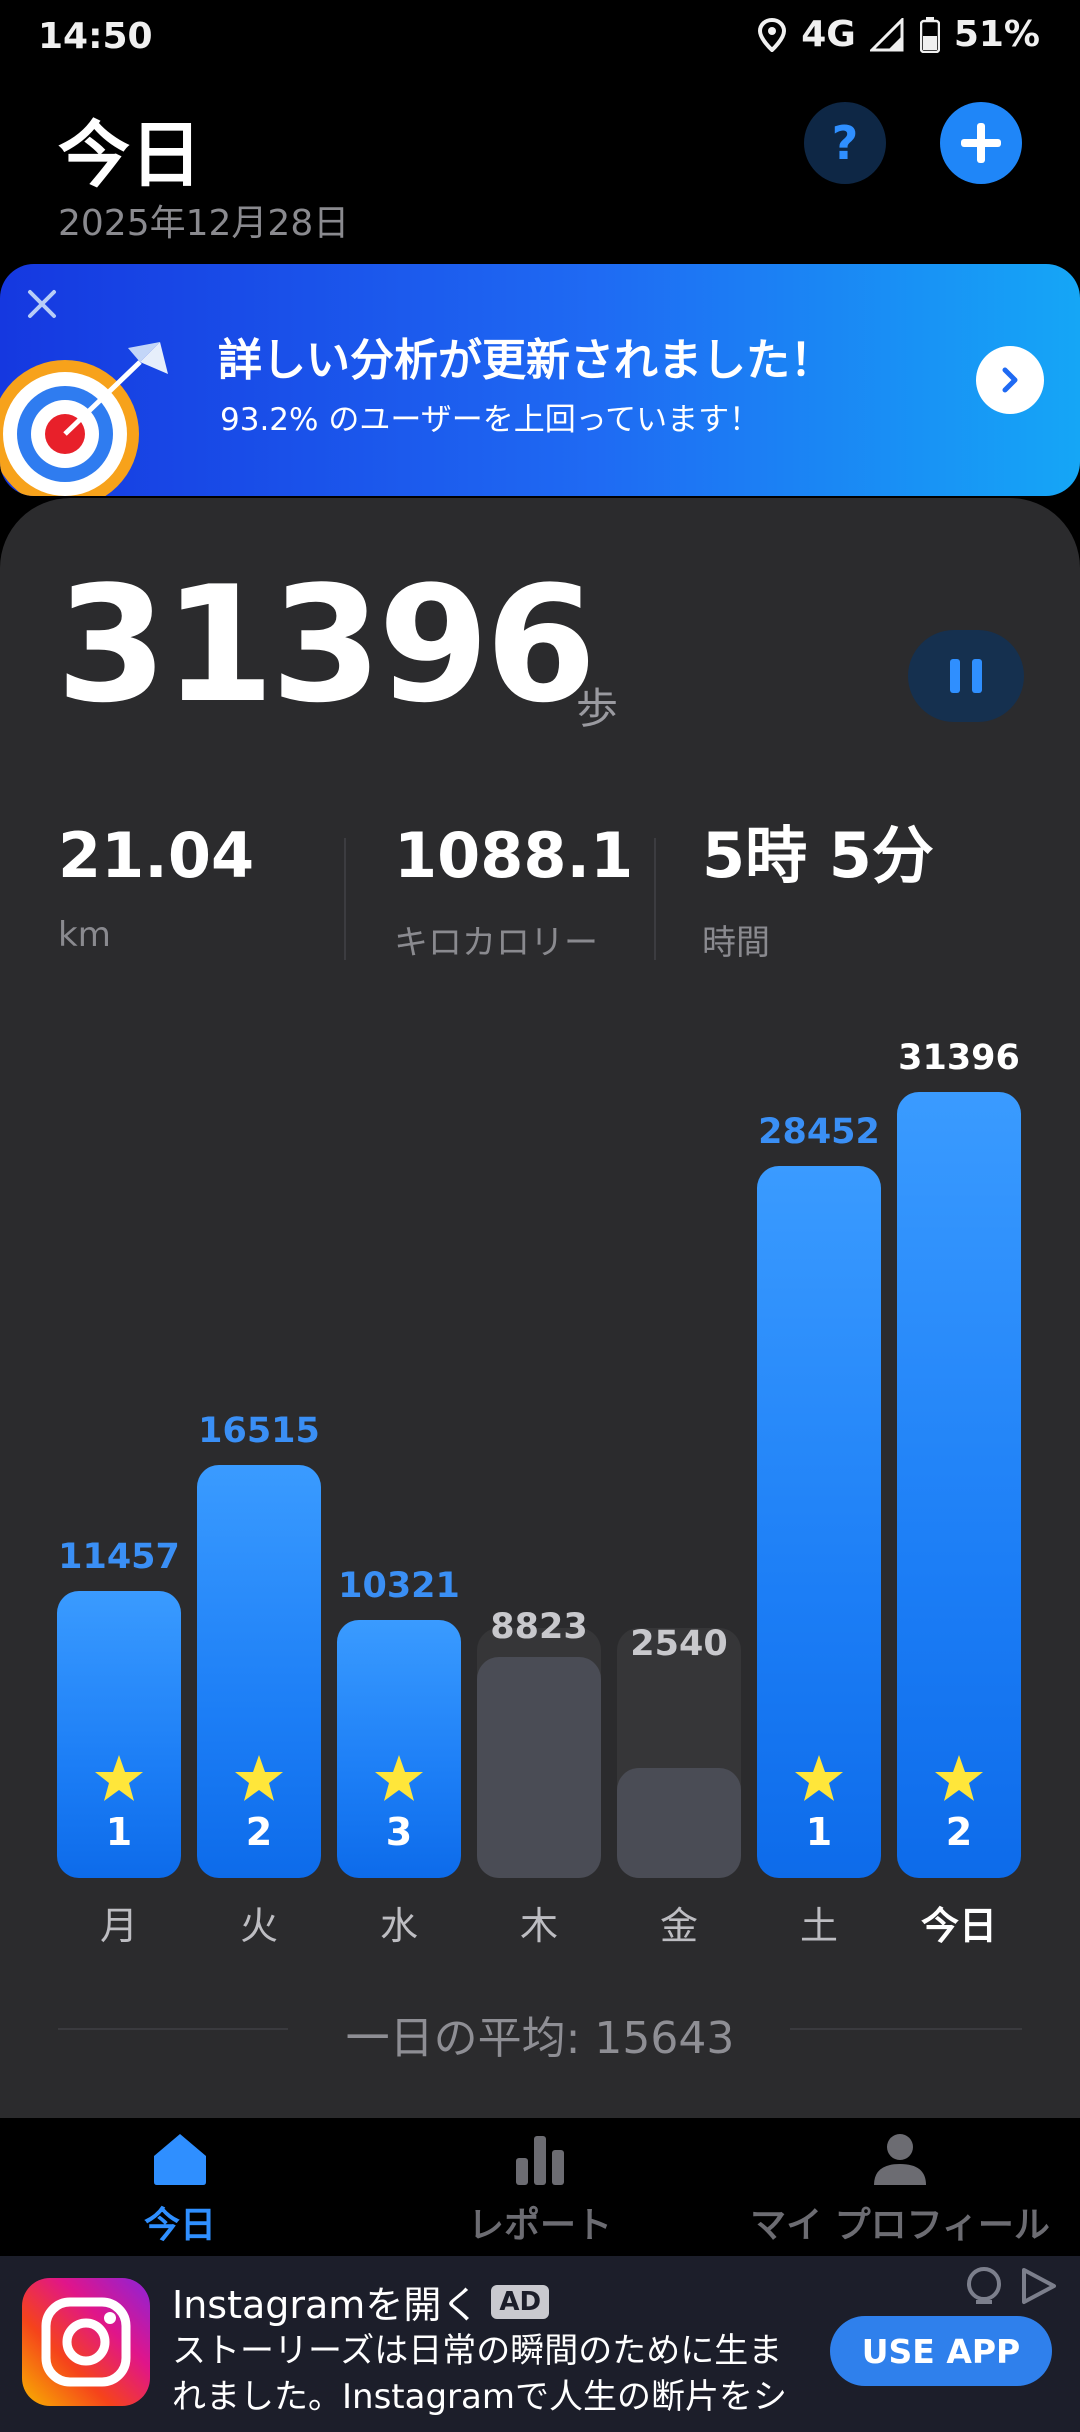  Describe the element at coordinates (540, 2038) in the screenshot. I see `daily-average: 一日の平均: 15643` at that location.